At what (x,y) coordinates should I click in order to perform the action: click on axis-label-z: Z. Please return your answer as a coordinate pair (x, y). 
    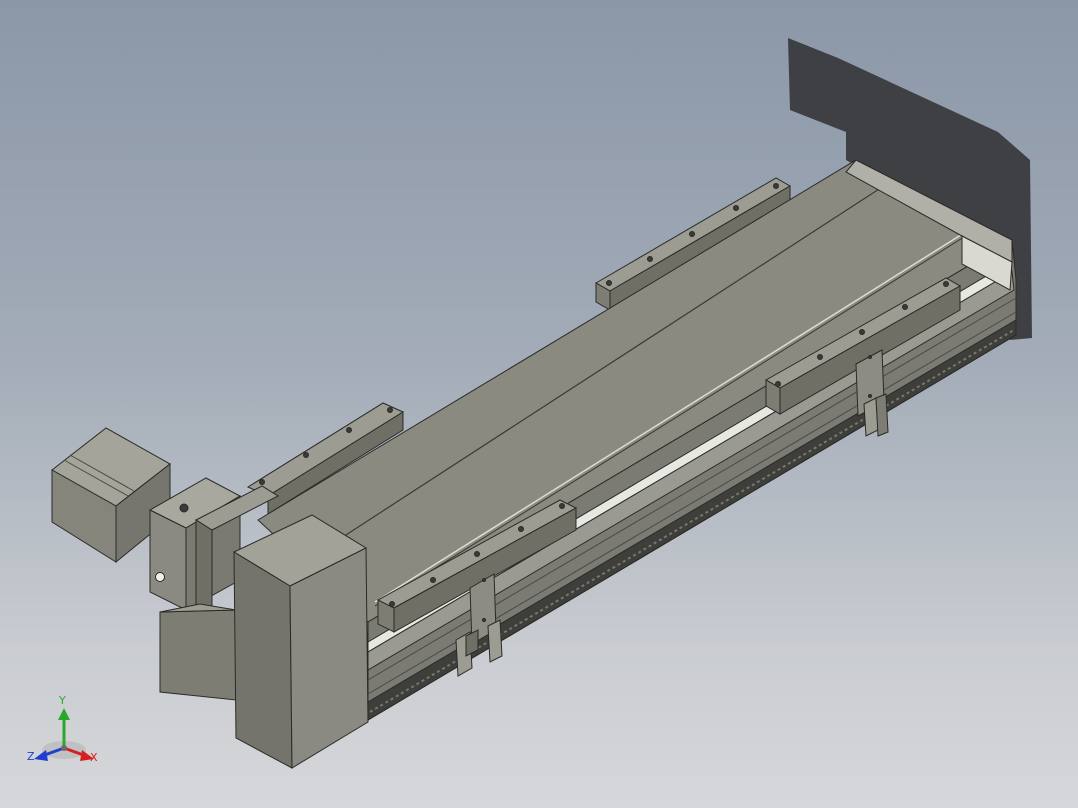
    Looking at the image, I should click on (31, 756).